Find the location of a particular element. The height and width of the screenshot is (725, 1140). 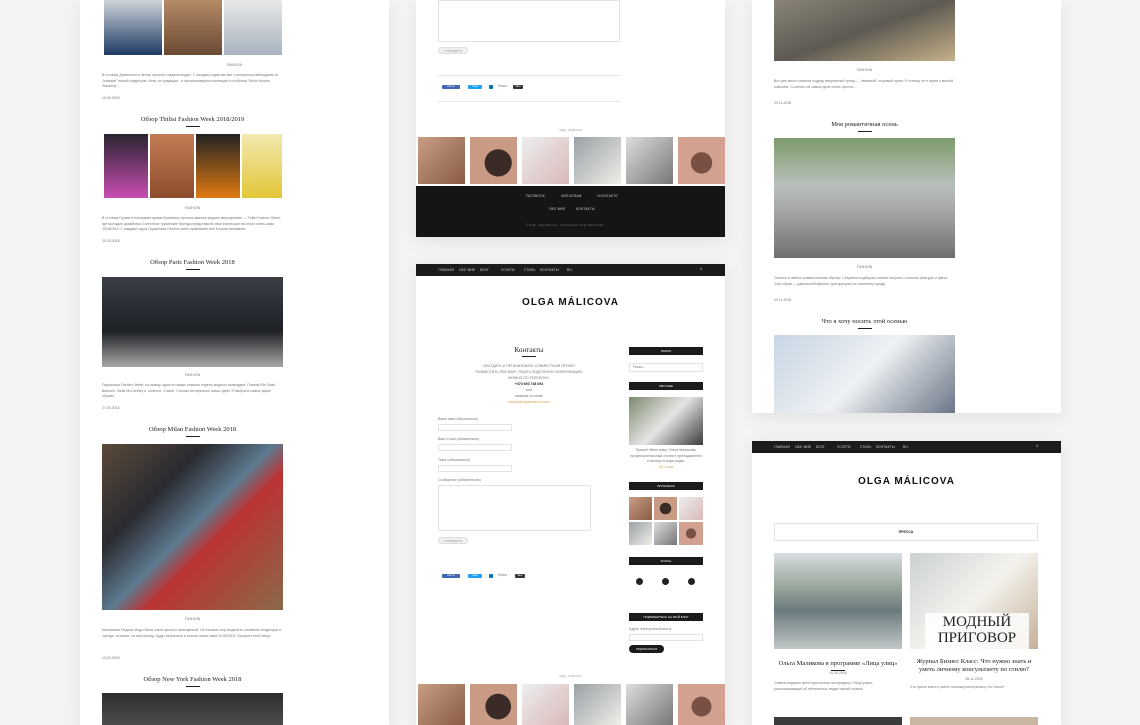

post-title: Обзор Paris Fashion Week 2018 is located at coordinates (192, 262).